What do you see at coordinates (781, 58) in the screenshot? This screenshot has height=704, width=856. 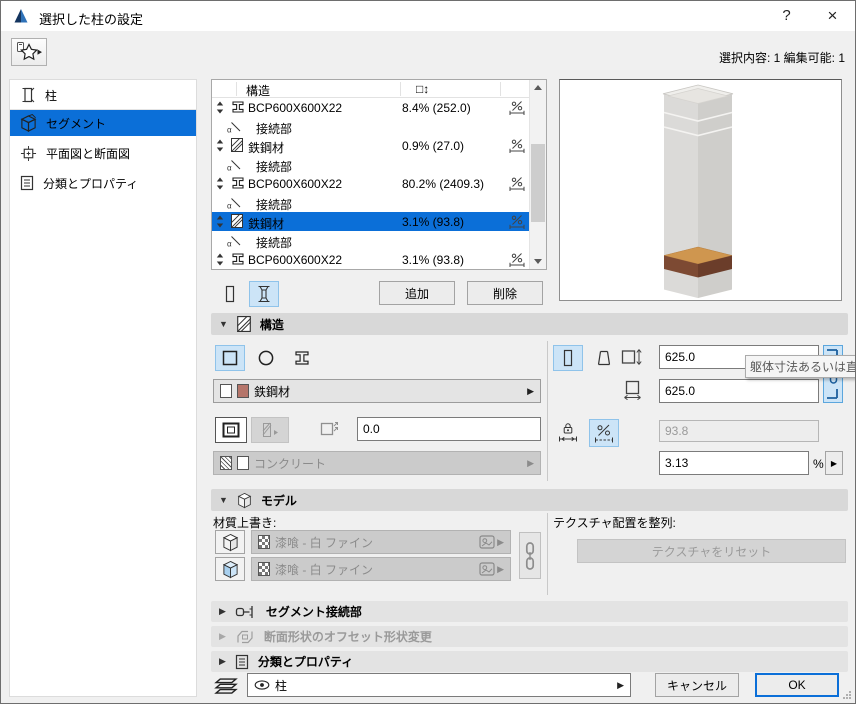 I see `selection-info: 選択内容: 1 編集可能: 1` at bounding box center [781, 58].